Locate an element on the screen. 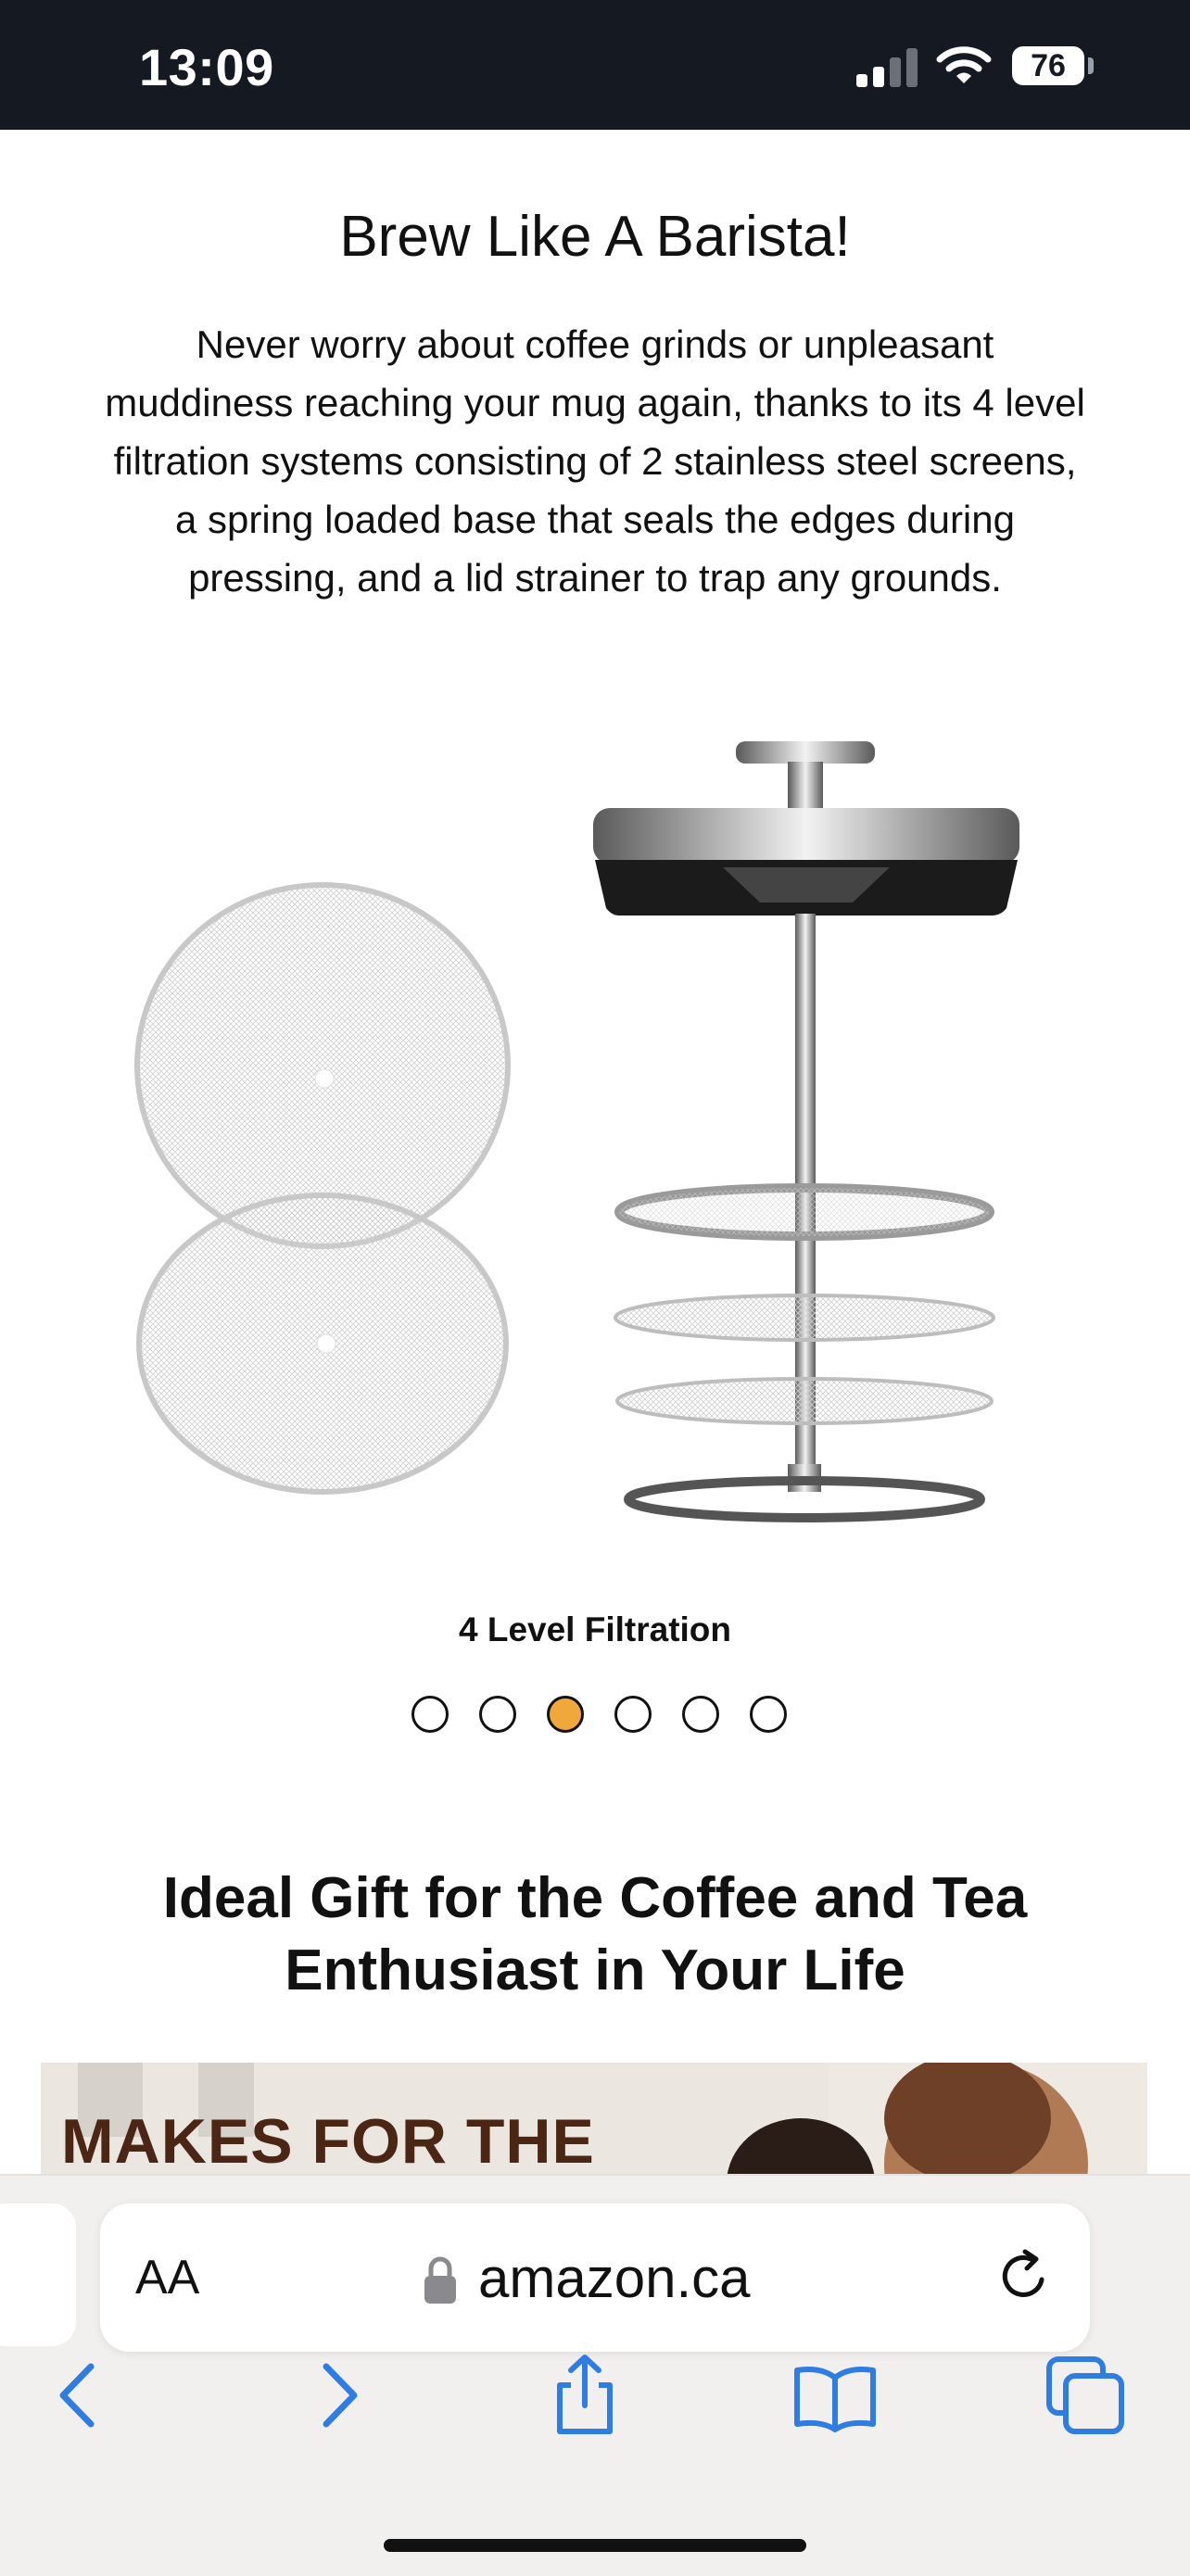 This screenshot has width=1190, height=2576. carousel-pagination is located at coordinates (606, 1717).